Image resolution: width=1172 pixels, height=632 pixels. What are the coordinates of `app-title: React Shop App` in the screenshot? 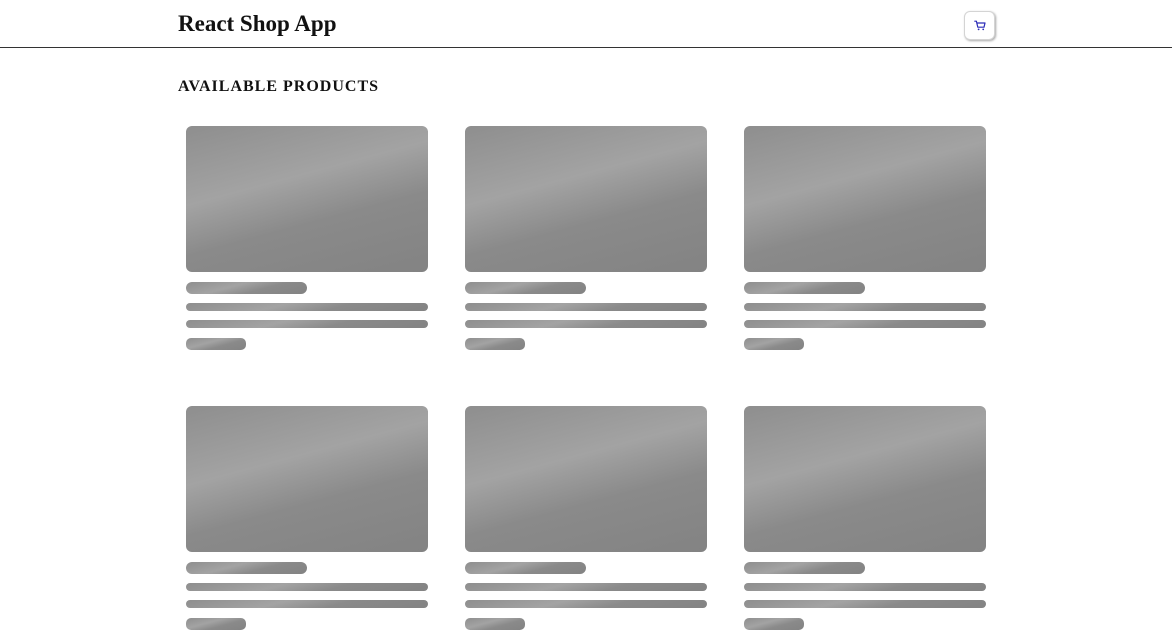 It's located at (257, 23).